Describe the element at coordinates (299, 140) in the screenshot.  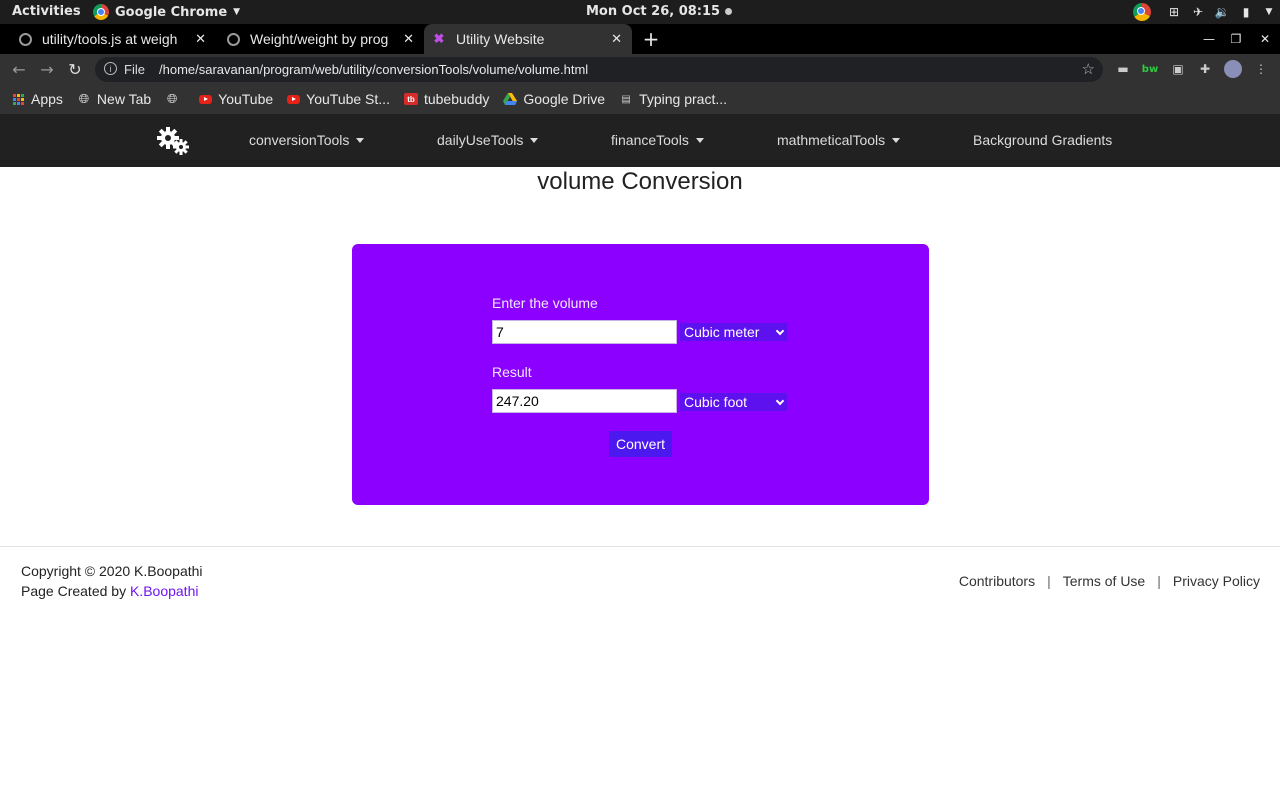
I see `nav-label: conversionTools` at that location.